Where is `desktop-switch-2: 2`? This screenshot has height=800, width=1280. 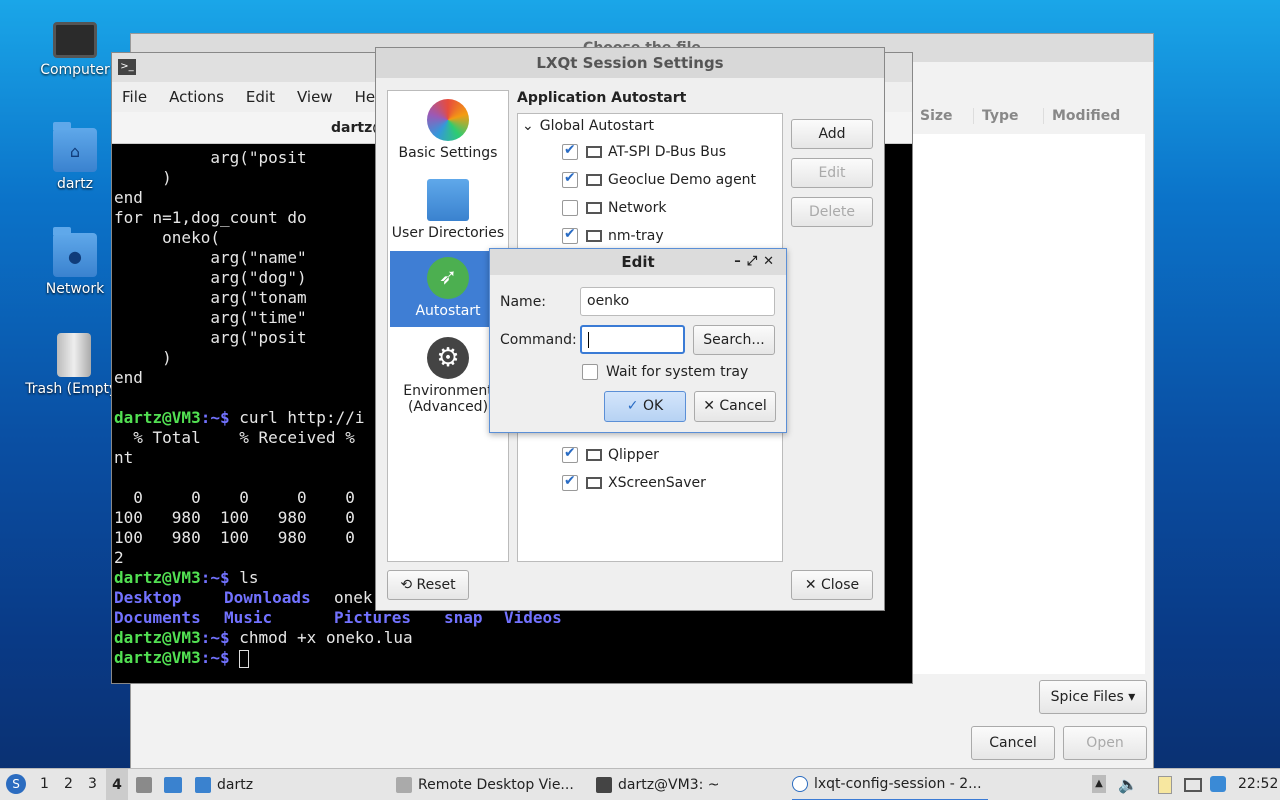 desktop-switch-2: 2 is located at coordinates (68, 784).